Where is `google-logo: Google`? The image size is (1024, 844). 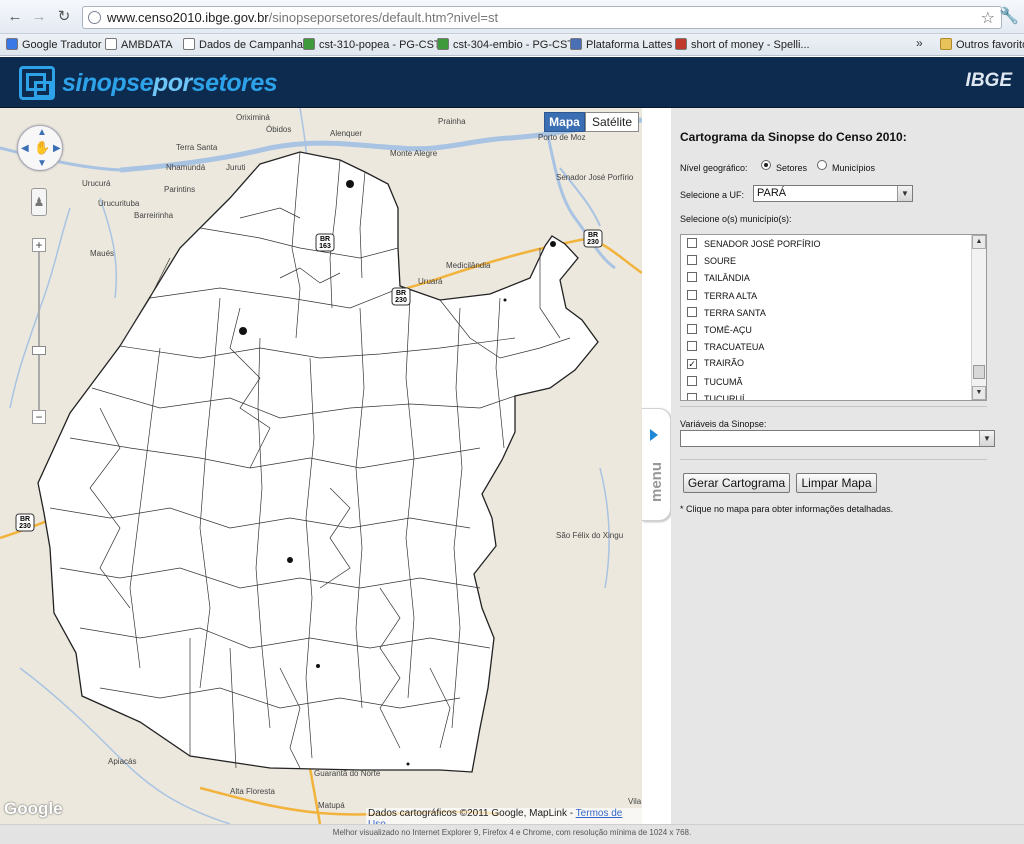 google-logo: Google is located at coordinates (33, 809).